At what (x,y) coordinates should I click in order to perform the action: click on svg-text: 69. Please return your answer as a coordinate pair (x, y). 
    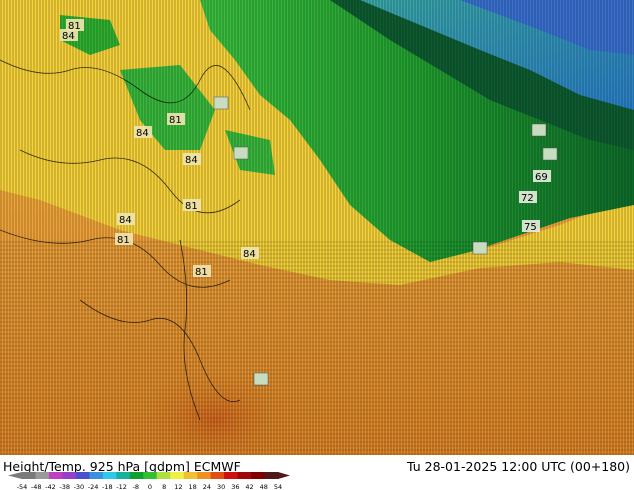
    Looking at the image, I should click on (541, 177).